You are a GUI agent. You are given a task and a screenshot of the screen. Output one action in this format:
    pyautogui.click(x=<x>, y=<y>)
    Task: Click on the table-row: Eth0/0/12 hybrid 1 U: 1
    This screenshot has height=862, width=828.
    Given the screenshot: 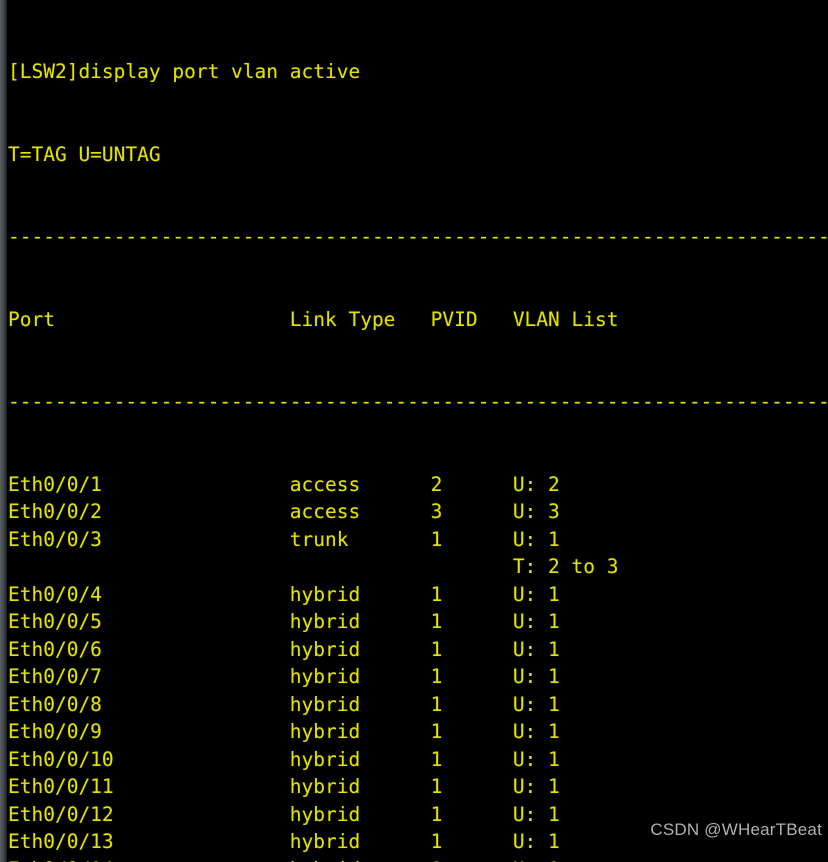 What is the action you would take?
    pyautogui.click(x=284, y=814)
    